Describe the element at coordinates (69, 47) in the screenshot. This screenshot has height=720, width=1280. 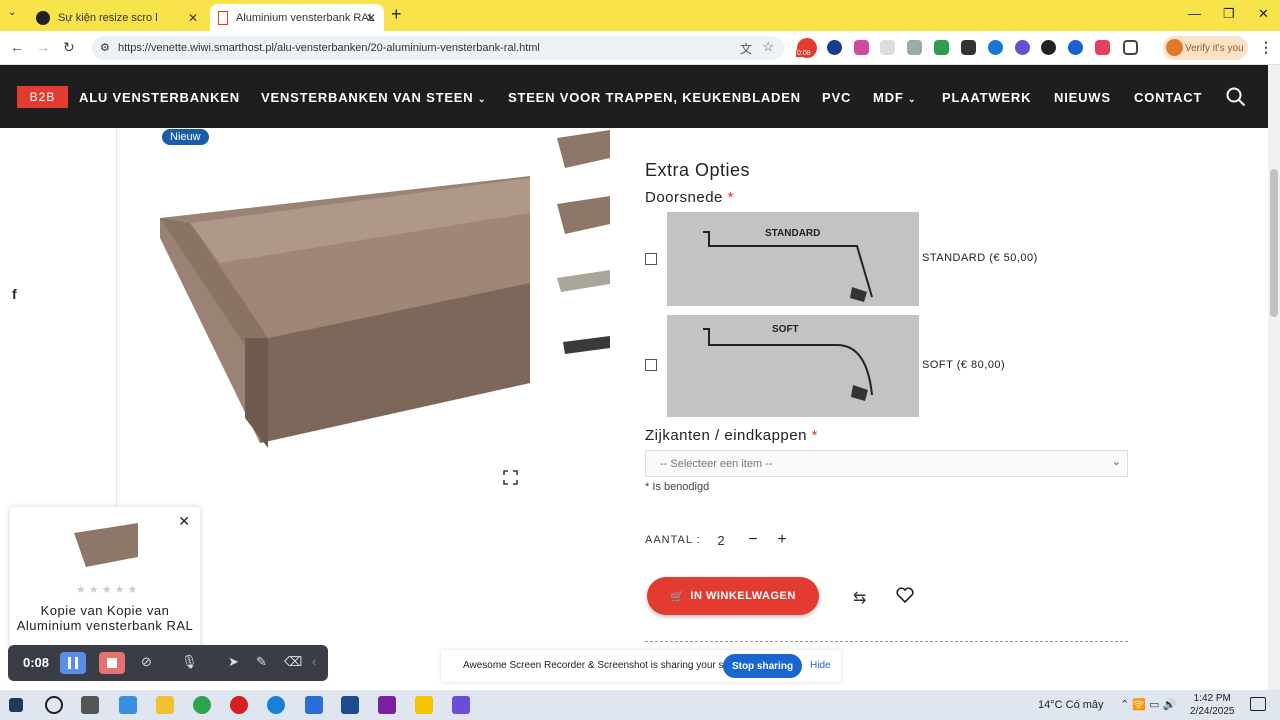
I see `reload-icon: ↻` at that location.